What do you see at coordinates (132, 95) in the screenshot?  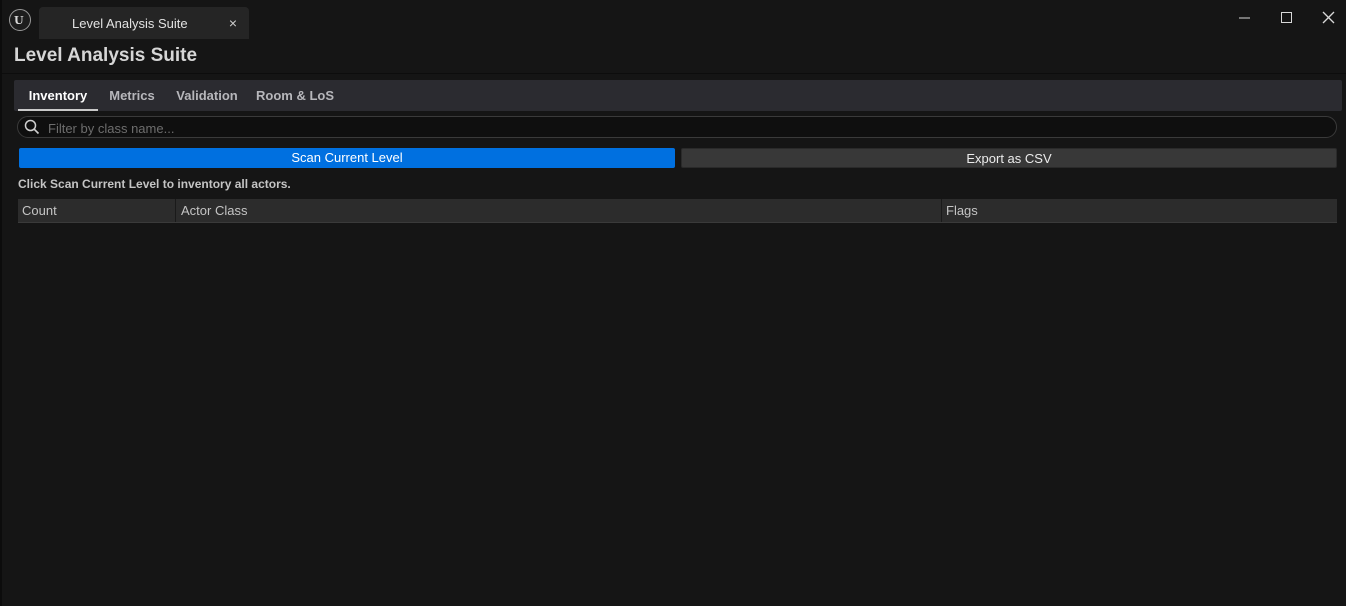 I see `tab-metrics: Metrics` at bounding box center [132, 95].